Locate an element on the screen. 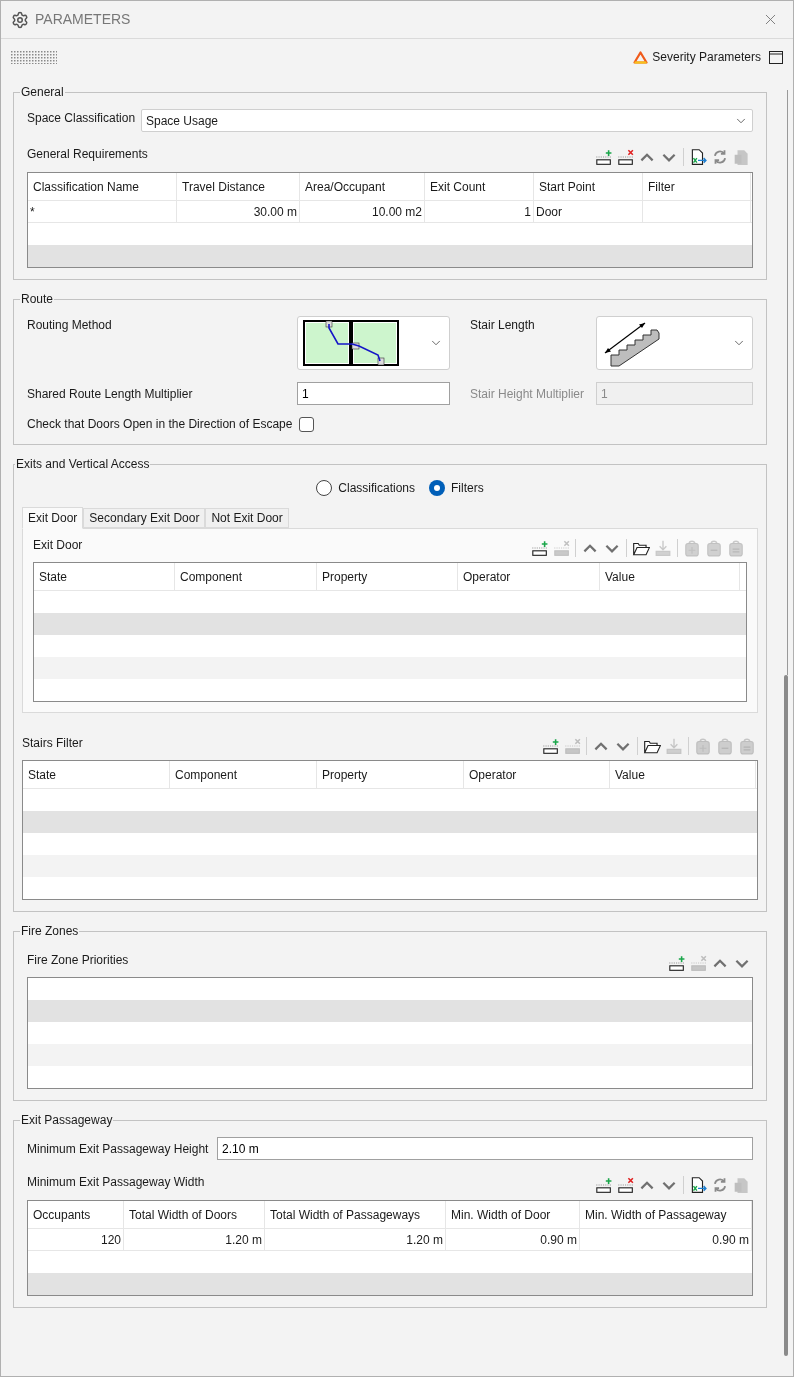 The height and width of the screenshot is (1377, 794). section-title: General is located at coordinates (42, 92).